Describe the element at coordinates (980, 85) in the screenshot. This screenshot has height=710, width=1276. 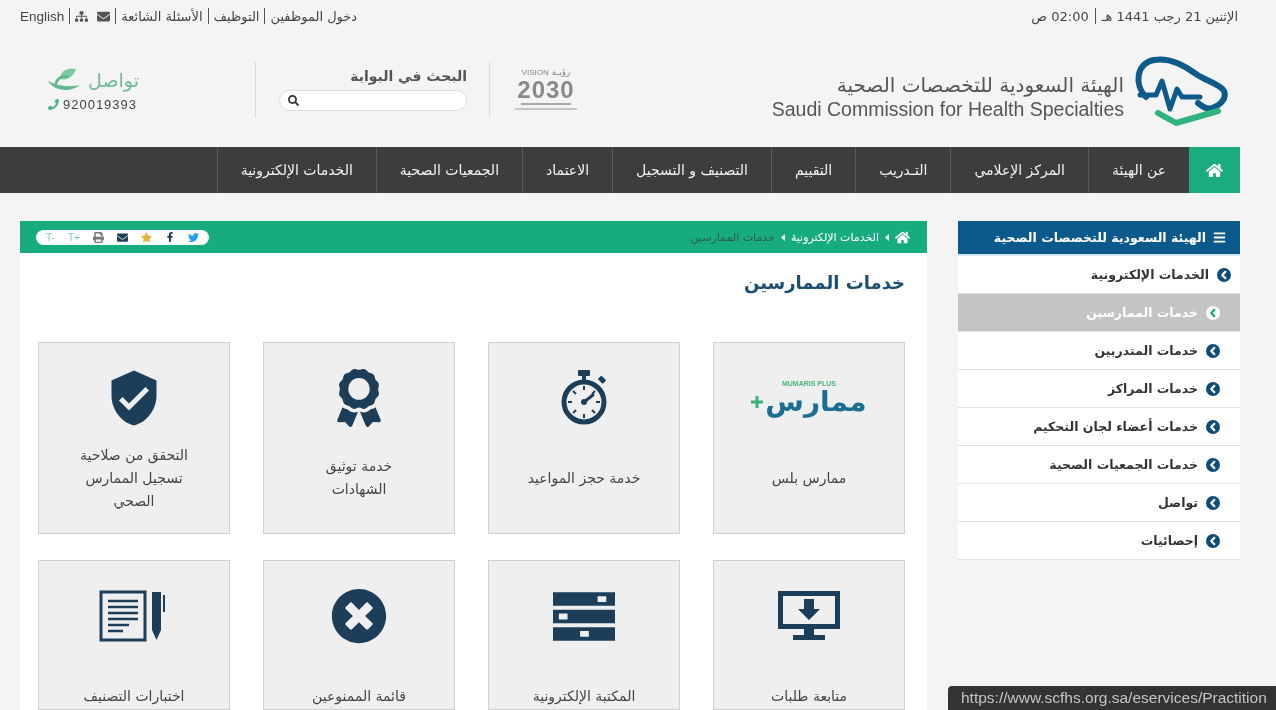
I see `organization-name: الهيئة السعودية للتخصصات الصحية` at that location.